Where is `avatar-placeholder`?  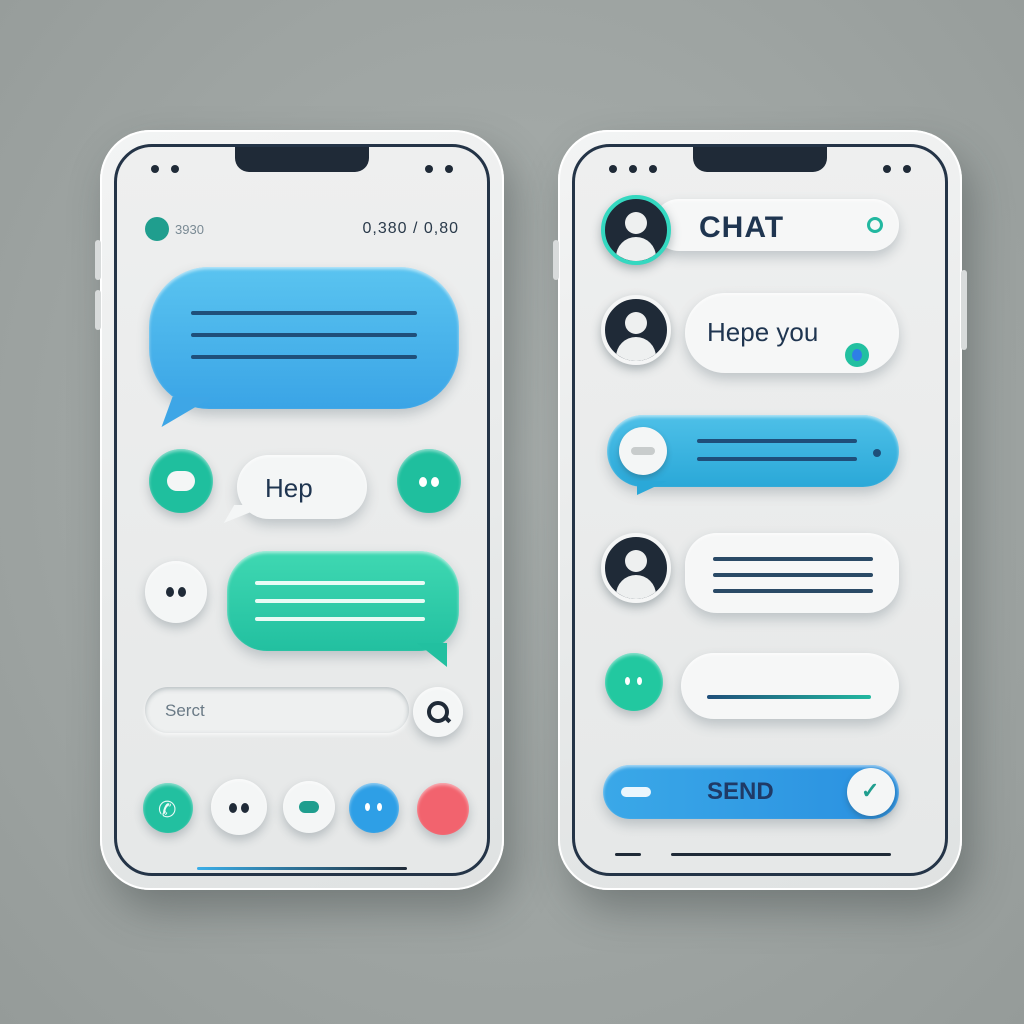
avatar-placeholder is located at coordinates (643, 451).